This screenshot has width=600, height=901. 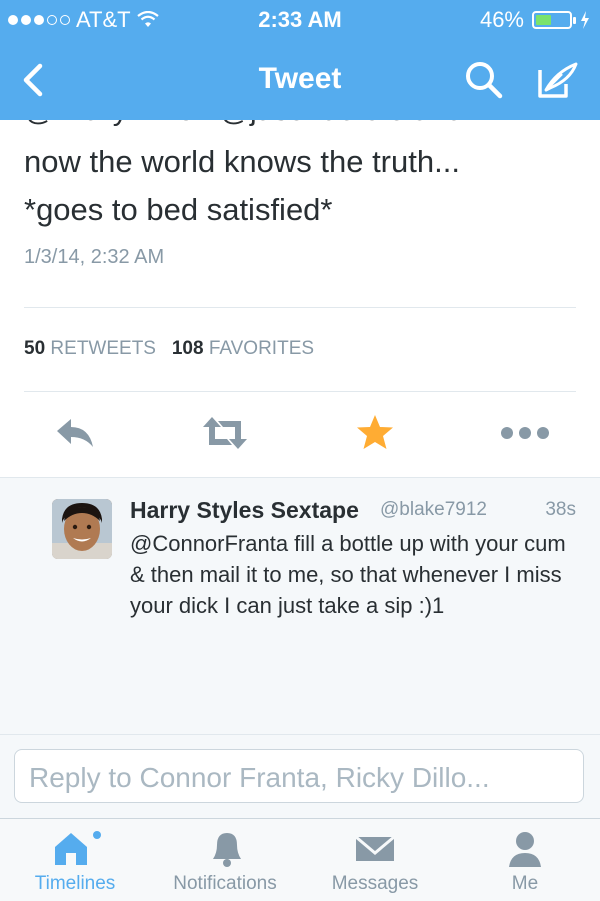 What do you see at coordinates (169, 349) in the screenshot?
I see `tweet-stats: 50 RETWEETS 108 FAVORITES` at bounding box center [169, 349].